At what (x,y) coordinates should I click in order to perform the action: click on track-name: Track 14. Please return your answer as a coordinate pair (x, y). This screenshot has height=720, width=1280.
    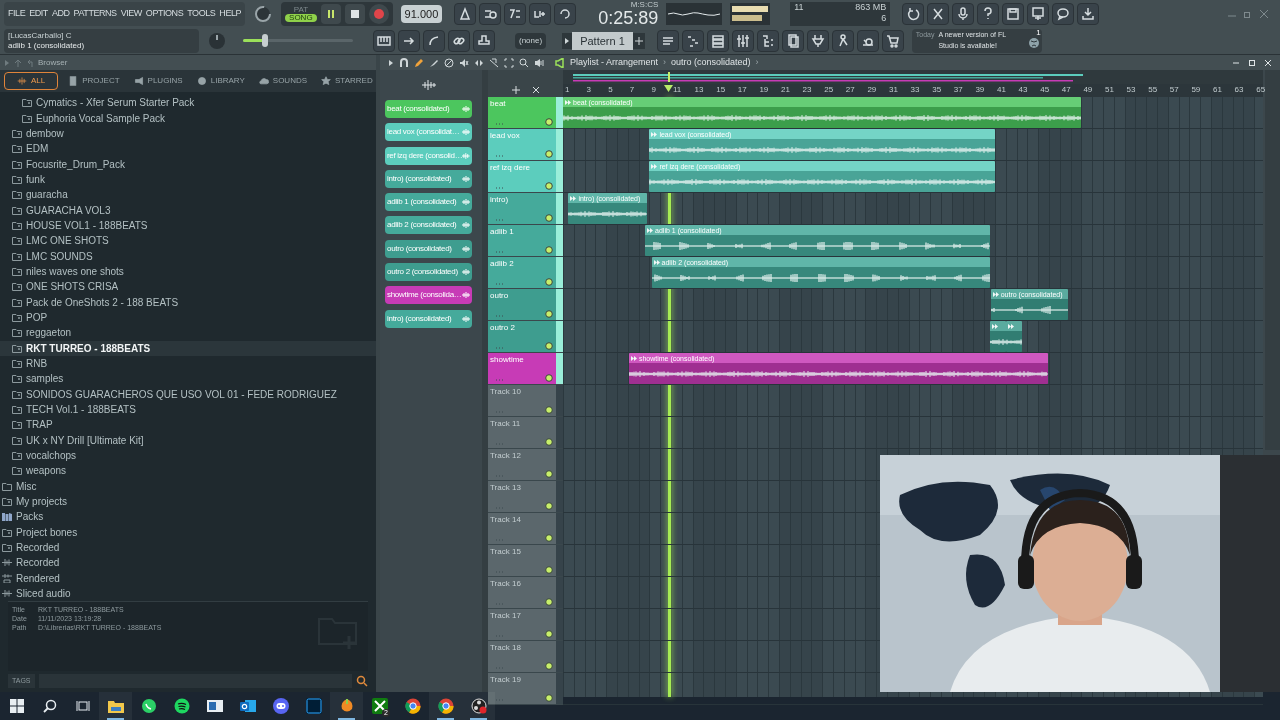
    Looking at the image, I should click on (505, 520).